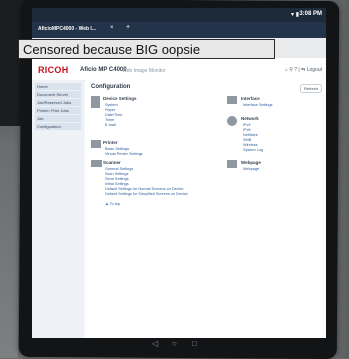 The width and height of the screenshot is (349, 359). What do you see at coordinates (58, 86) in the screenshot?
I see `sidebar-item-home: Home` at bounding box center [58, 86].